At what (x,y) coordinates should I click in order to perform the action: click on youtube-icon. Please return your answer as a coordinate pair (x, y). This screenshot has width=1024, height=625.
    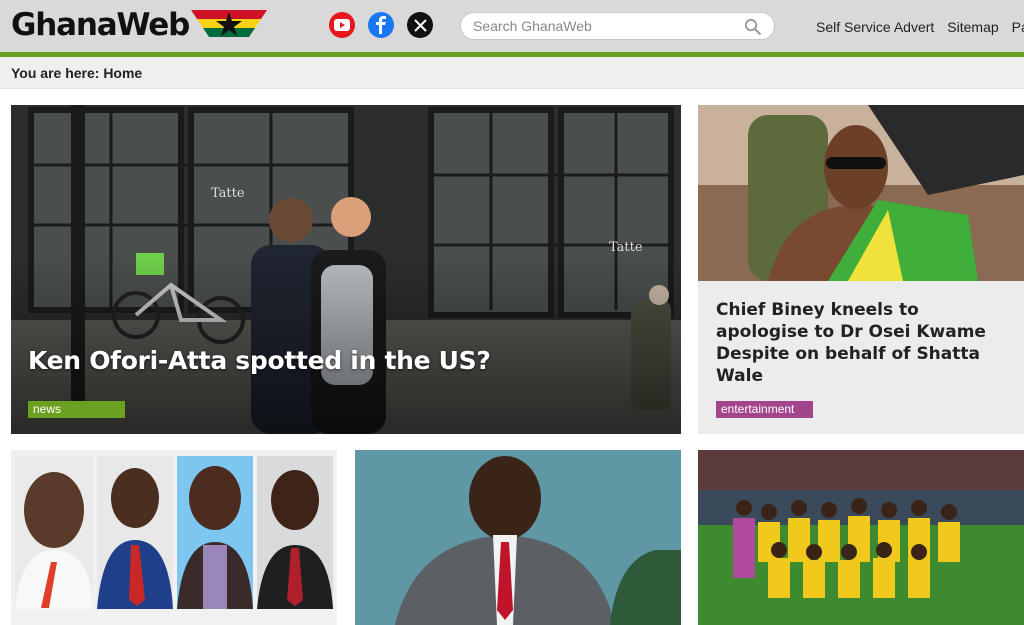
    Looking at the image, I should click on (342, 25).